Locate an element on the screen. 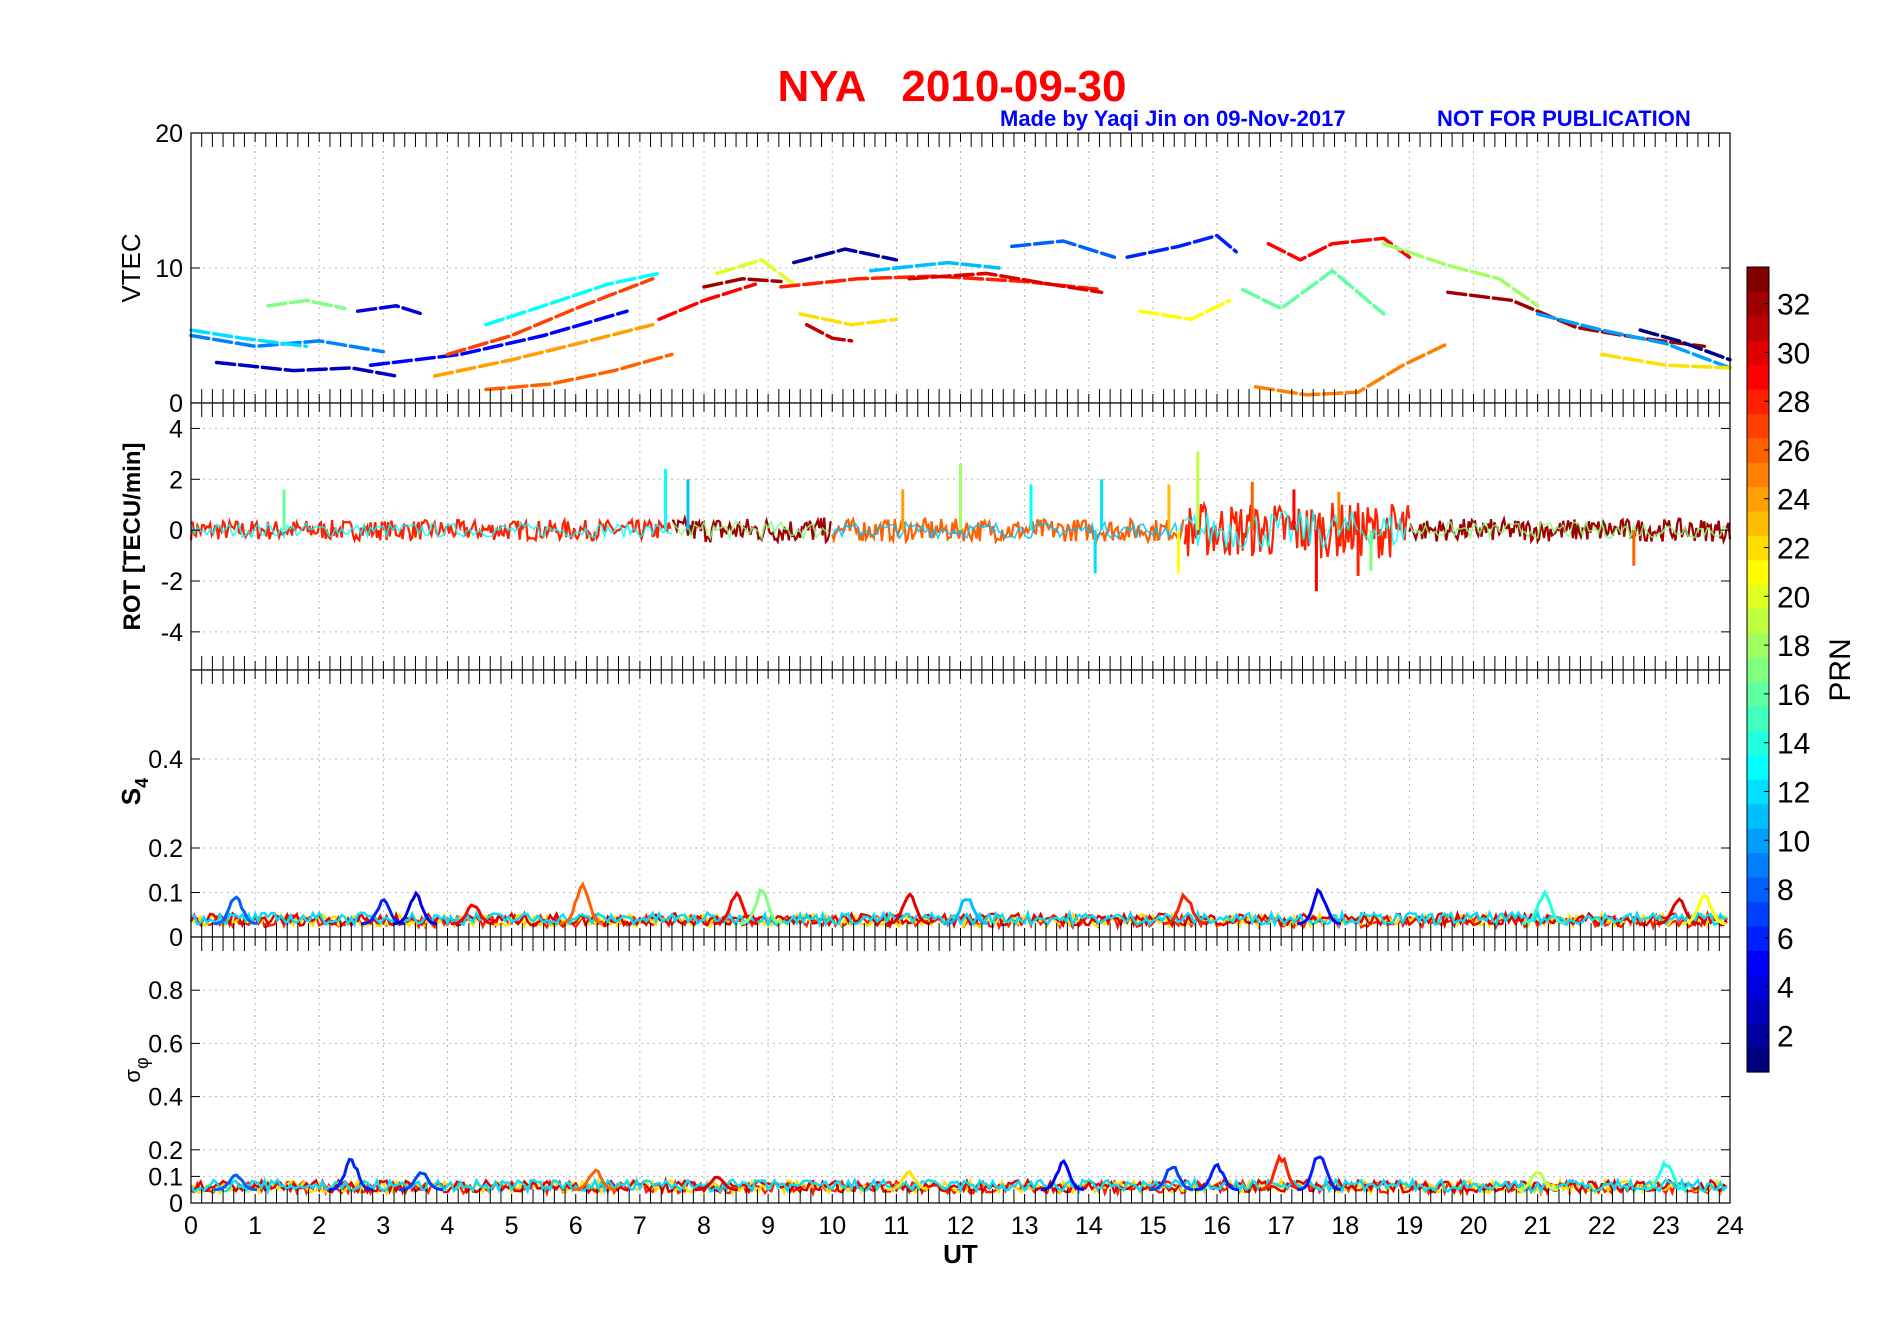 The image size is (1904, 1330). x-tick-label: 4 is located at coordinates (448, 1226).